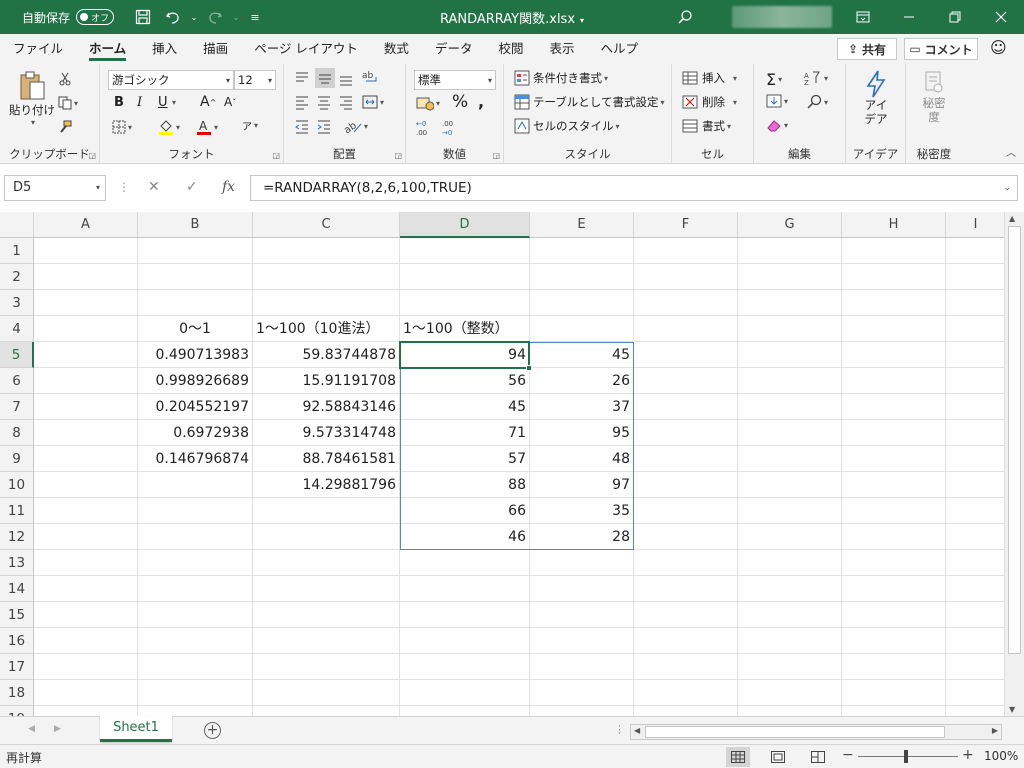  I want to click on cell-i9, so click(976, 459).